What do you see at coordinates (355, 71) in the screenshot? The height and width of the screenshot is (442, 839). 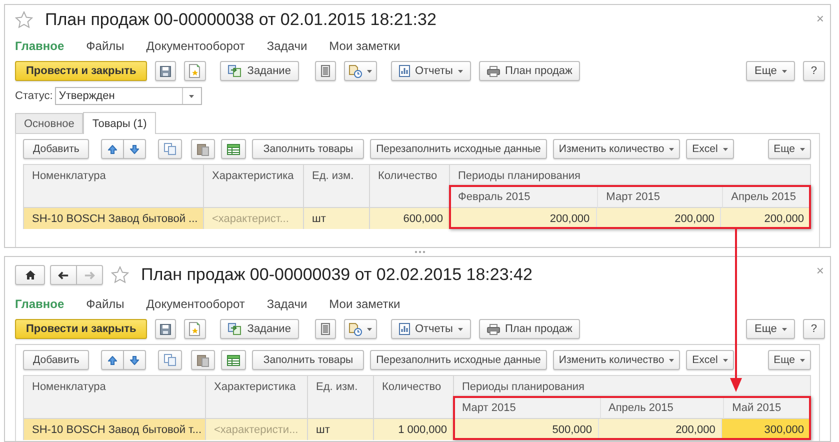 I see `document-clock-icon` at bounding box center [355, 71].